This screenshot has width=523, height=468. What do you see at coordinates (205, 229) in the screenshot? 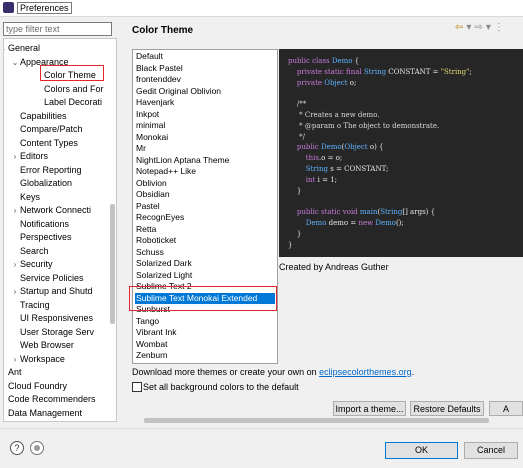
I see `theme-list-item: Retta` at bounding box center [205, 229].